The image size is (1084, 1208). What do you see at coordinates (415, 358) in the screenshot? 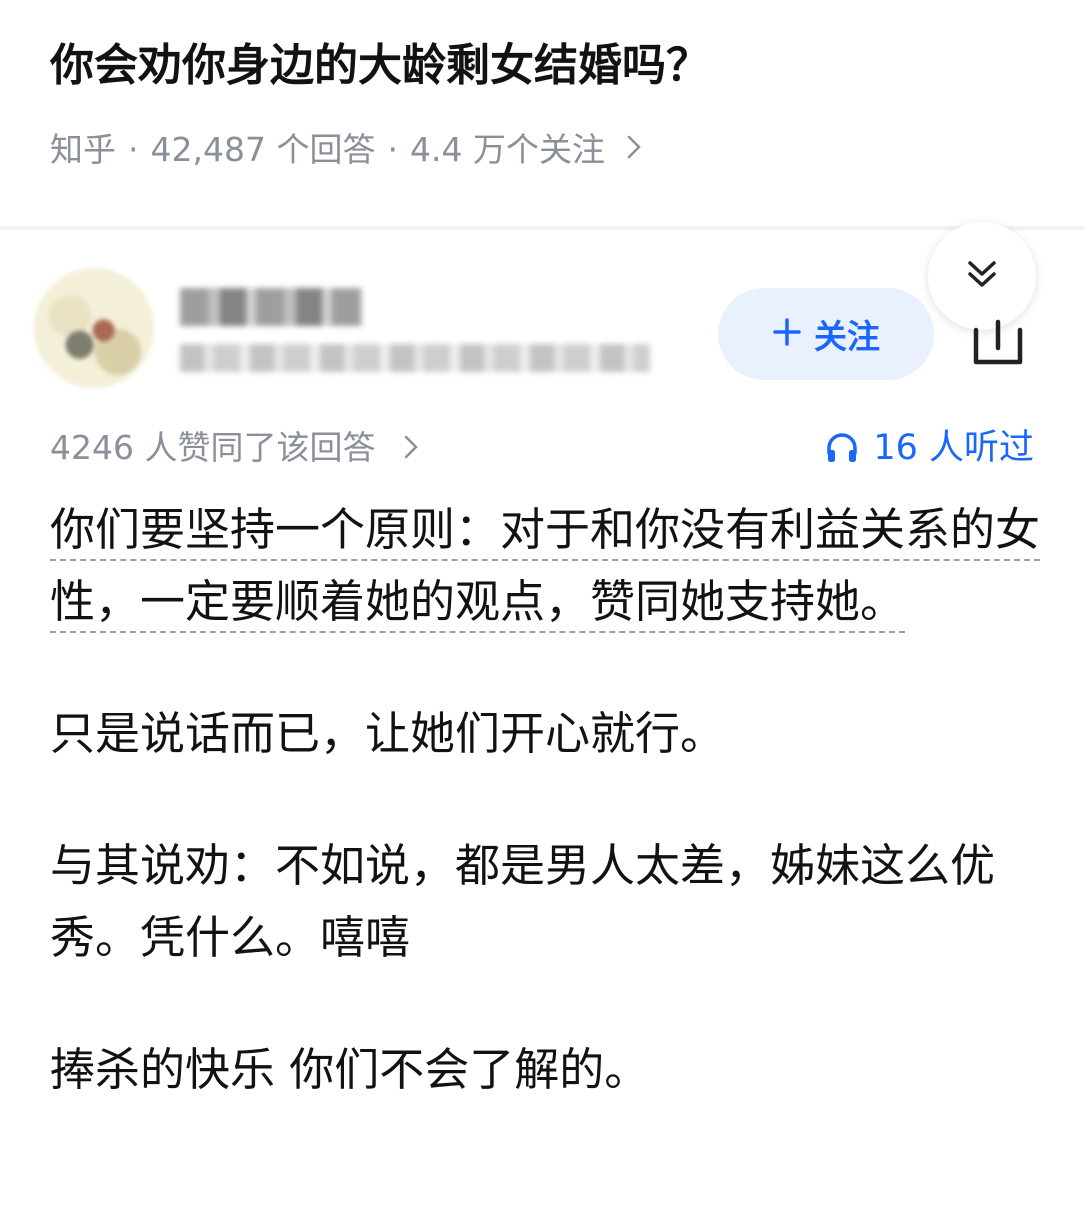
I see `author-bio-redacted` at bounding box center [415, 358].